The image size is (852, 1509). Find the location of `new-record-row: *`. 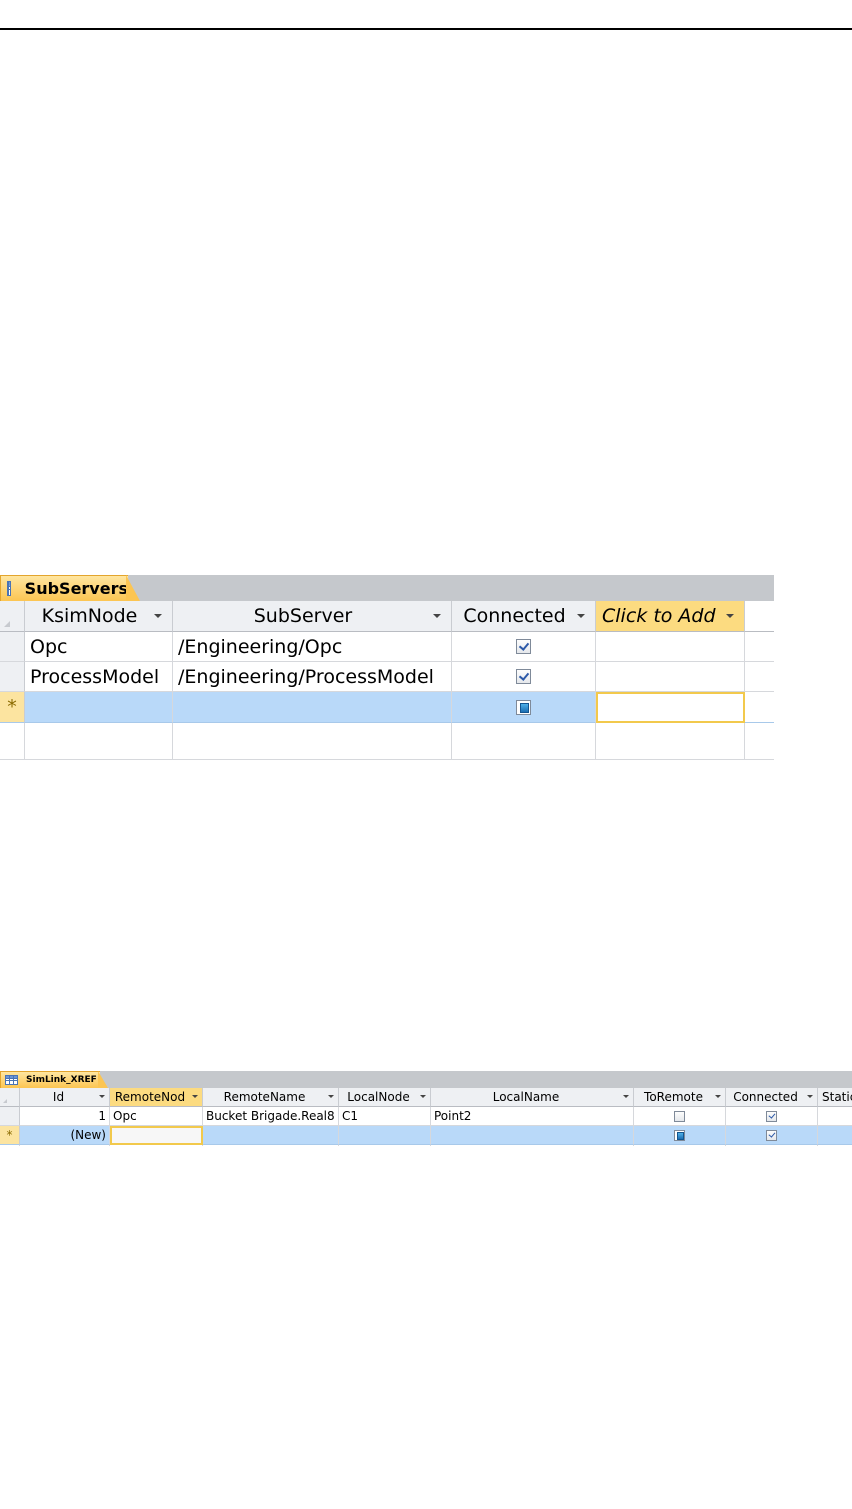

new-record-row: * is located at coordinates (387, 707).